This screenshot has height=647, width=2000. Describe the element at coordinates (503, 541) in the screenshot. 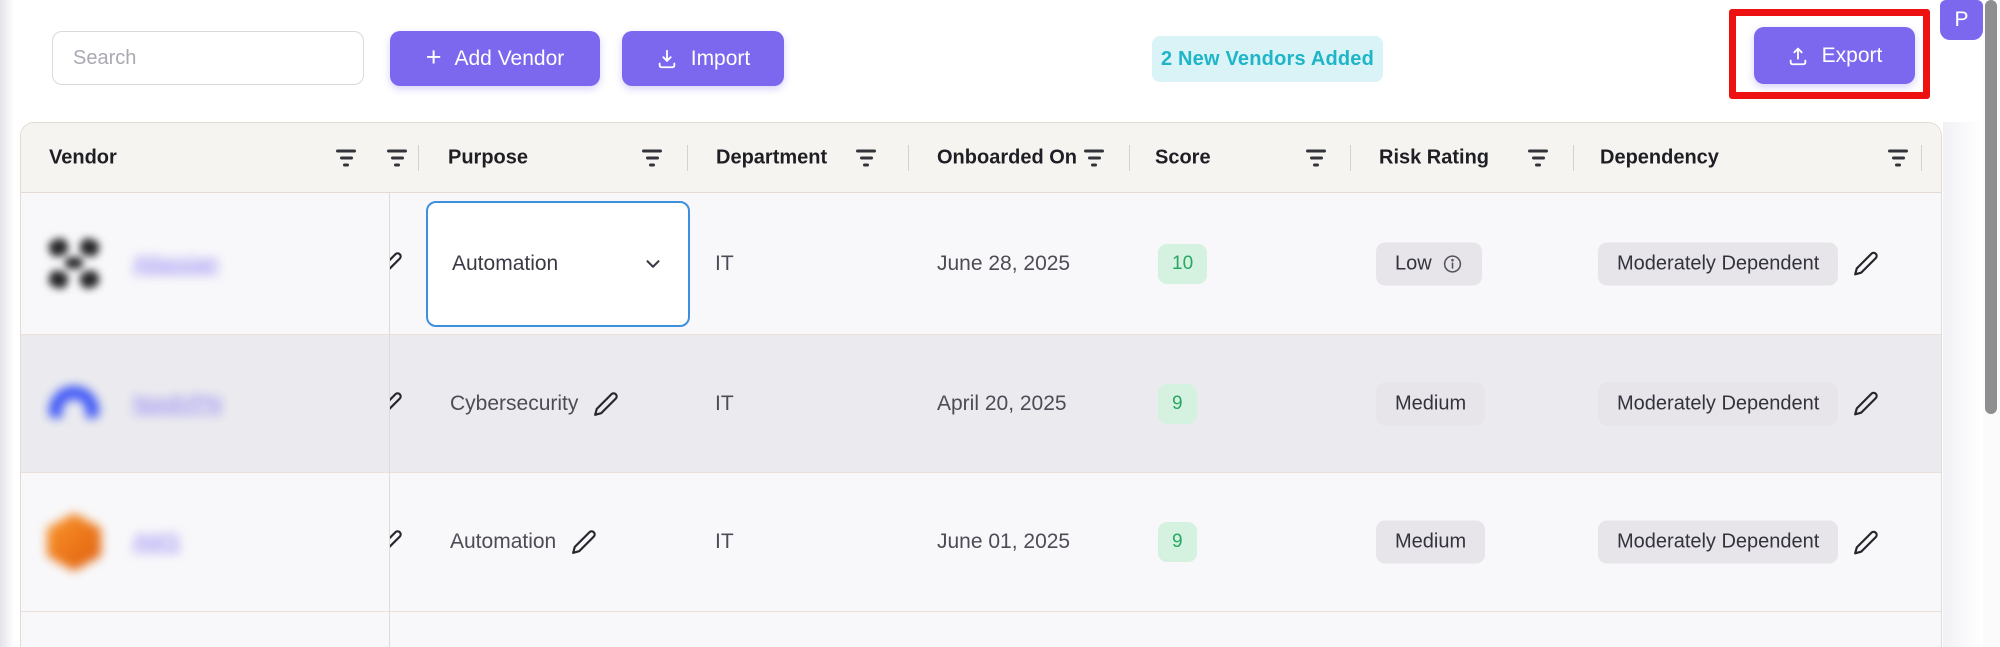

I see `purpose-value: Automation` at that location.